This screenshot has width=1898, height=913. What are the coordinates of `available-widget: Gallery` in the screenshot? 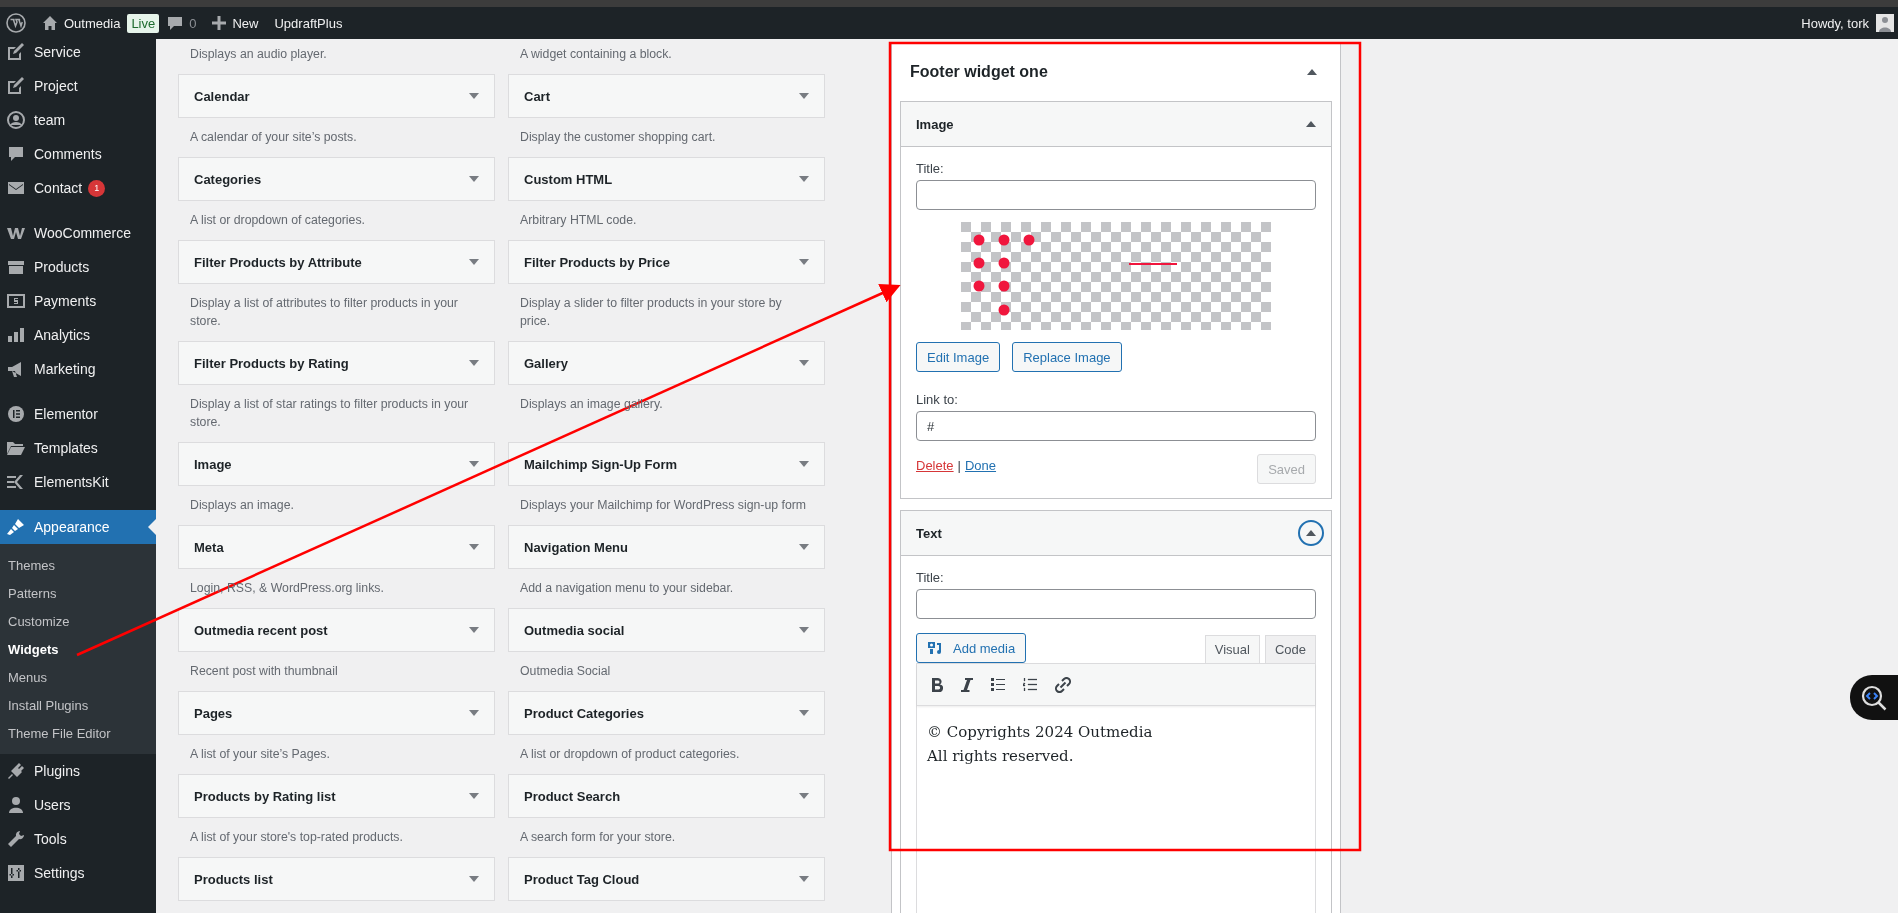 It's located at (666, 363).